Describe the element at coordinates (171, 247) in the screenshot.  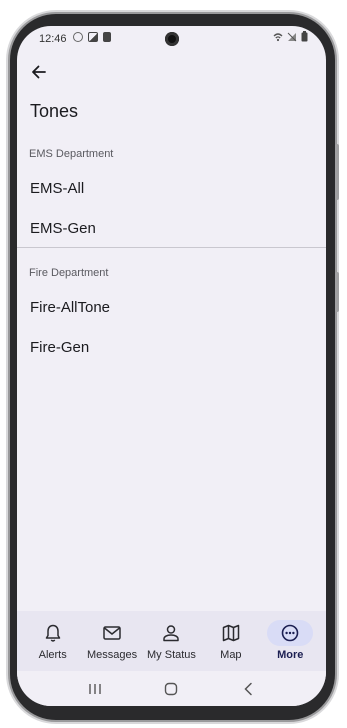
I see `section-divider` at that location.